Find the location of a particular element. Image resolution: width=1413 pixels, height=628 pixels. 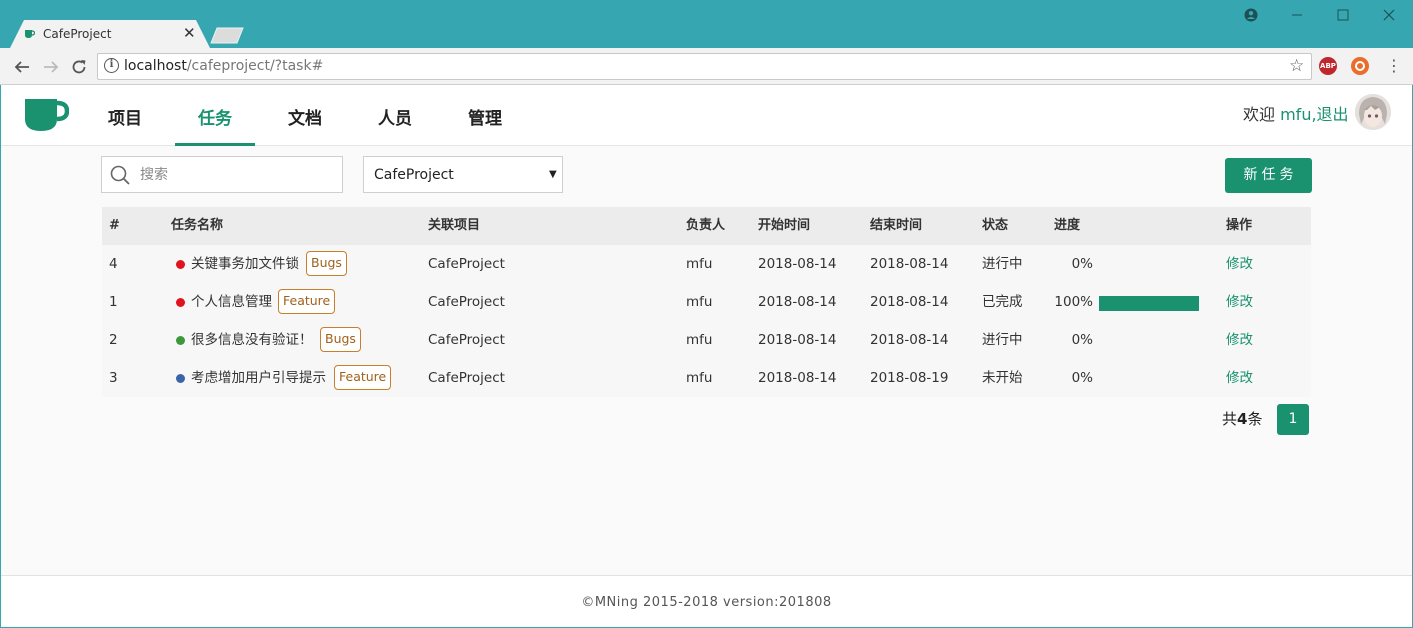

back-arrow-icon is located at coordinates (22, 67).